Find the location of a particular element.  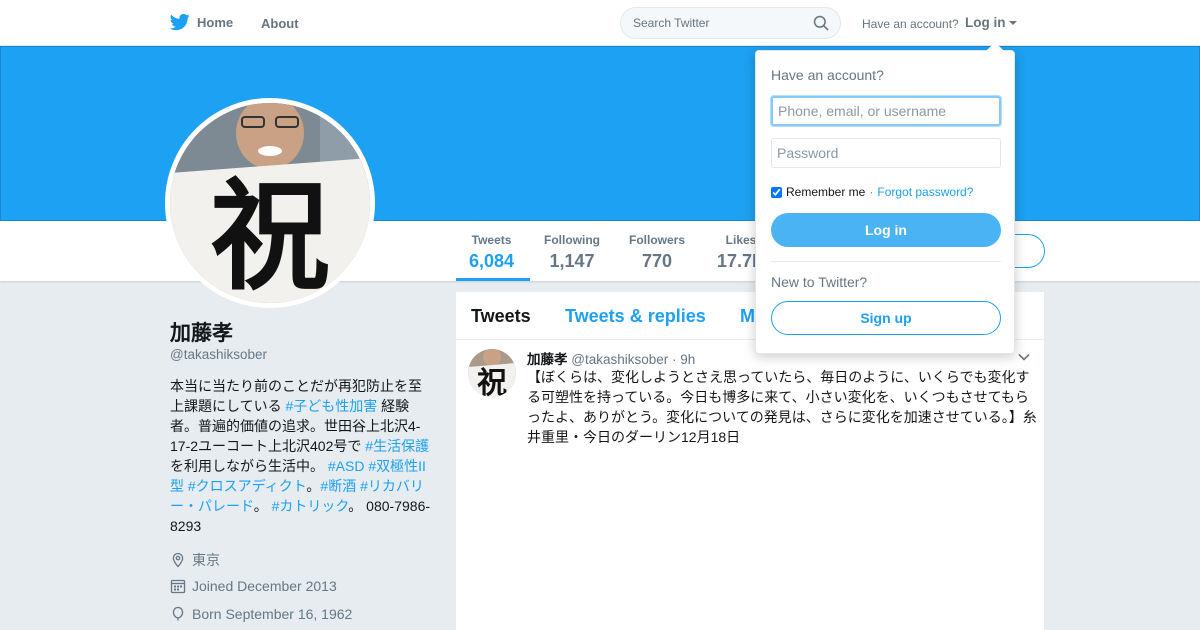

location-pin-icon is located at coordinates (178, 560).